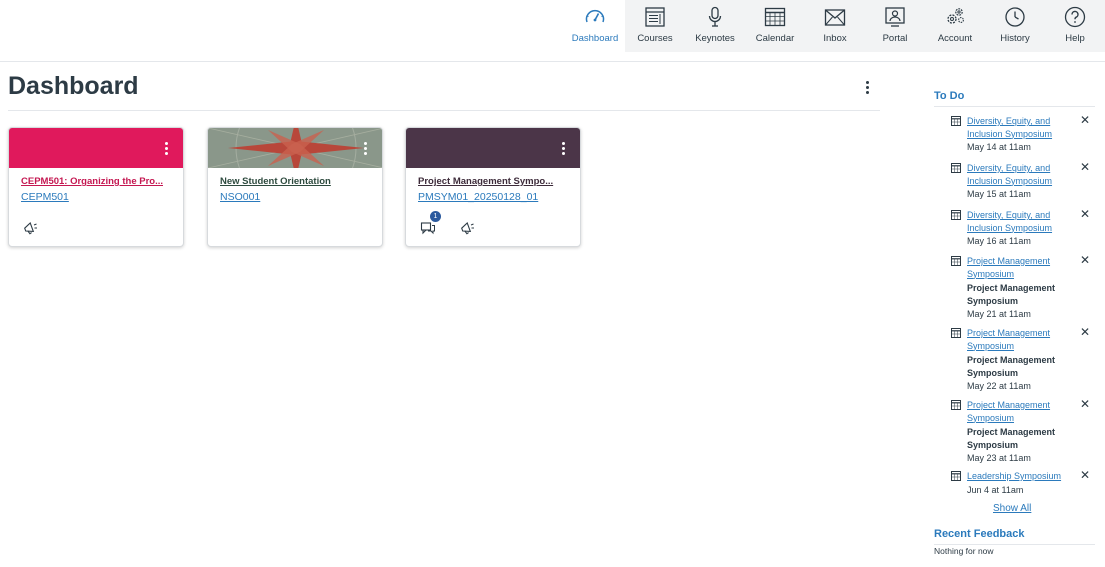 The height and width of the screenshot is (567, 1105). I want to click on nav-help: Help, so click(1075, 26).